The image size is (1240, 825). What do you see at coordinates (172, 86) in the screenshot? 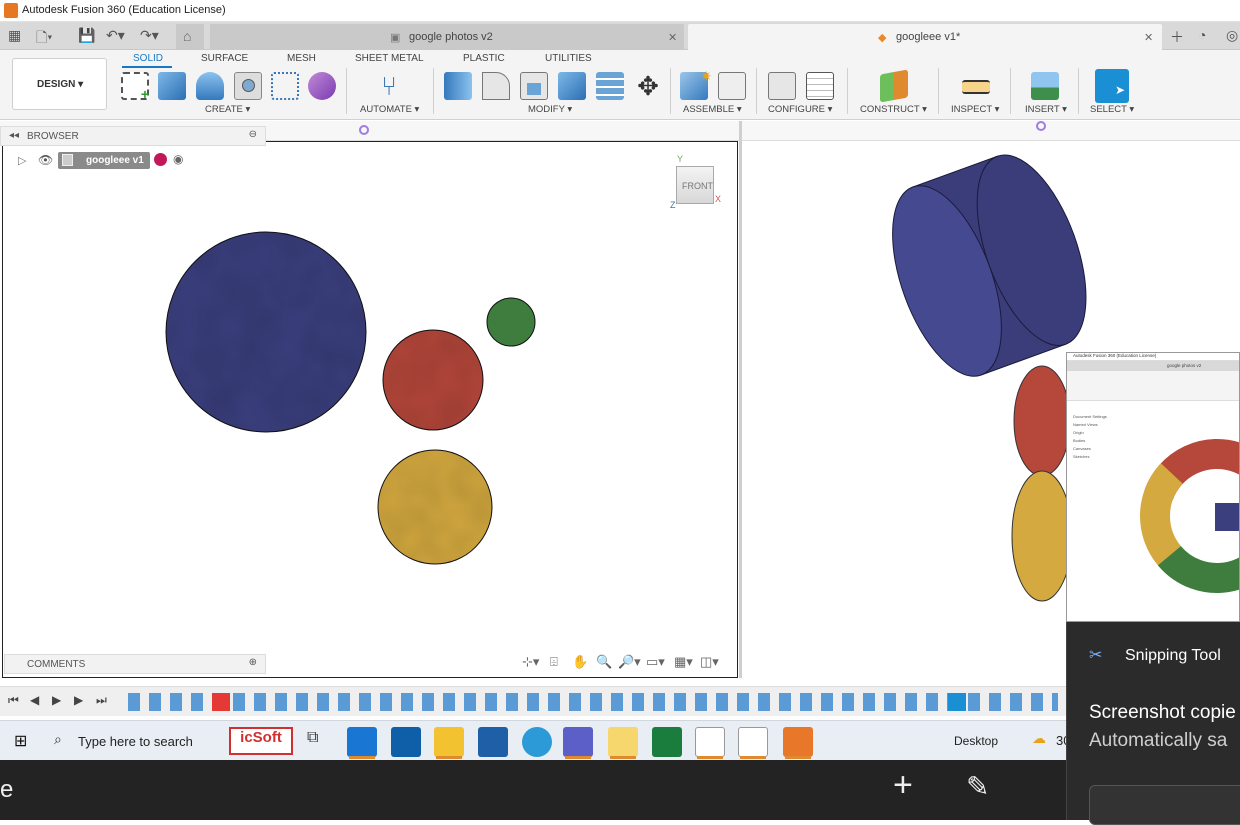
I see `extrude-icon` at bounding box center [172, 86].